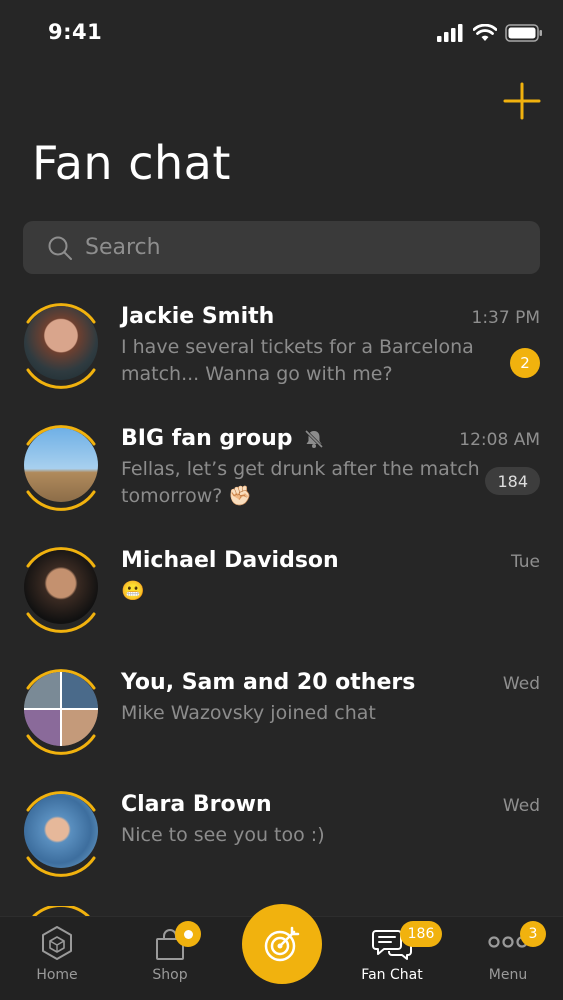  I want to click on status-icons, so click(490, 33).